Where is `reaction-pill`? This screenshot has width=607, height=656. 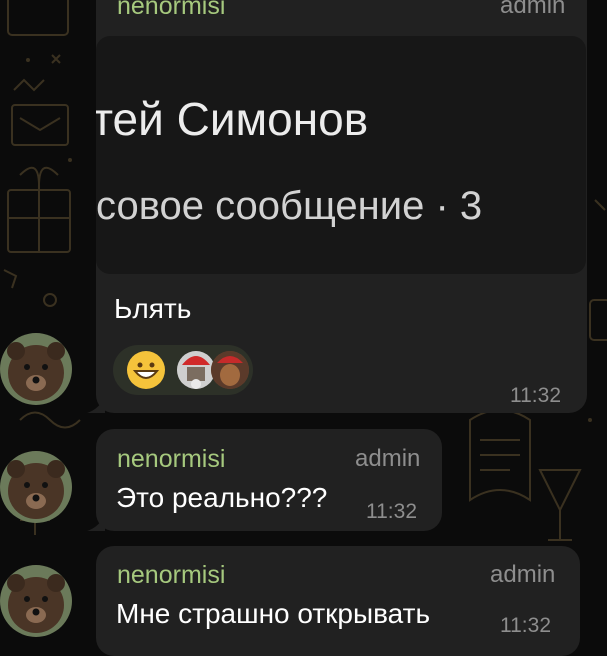 reaction-pill is located at coordinates (183, 370).